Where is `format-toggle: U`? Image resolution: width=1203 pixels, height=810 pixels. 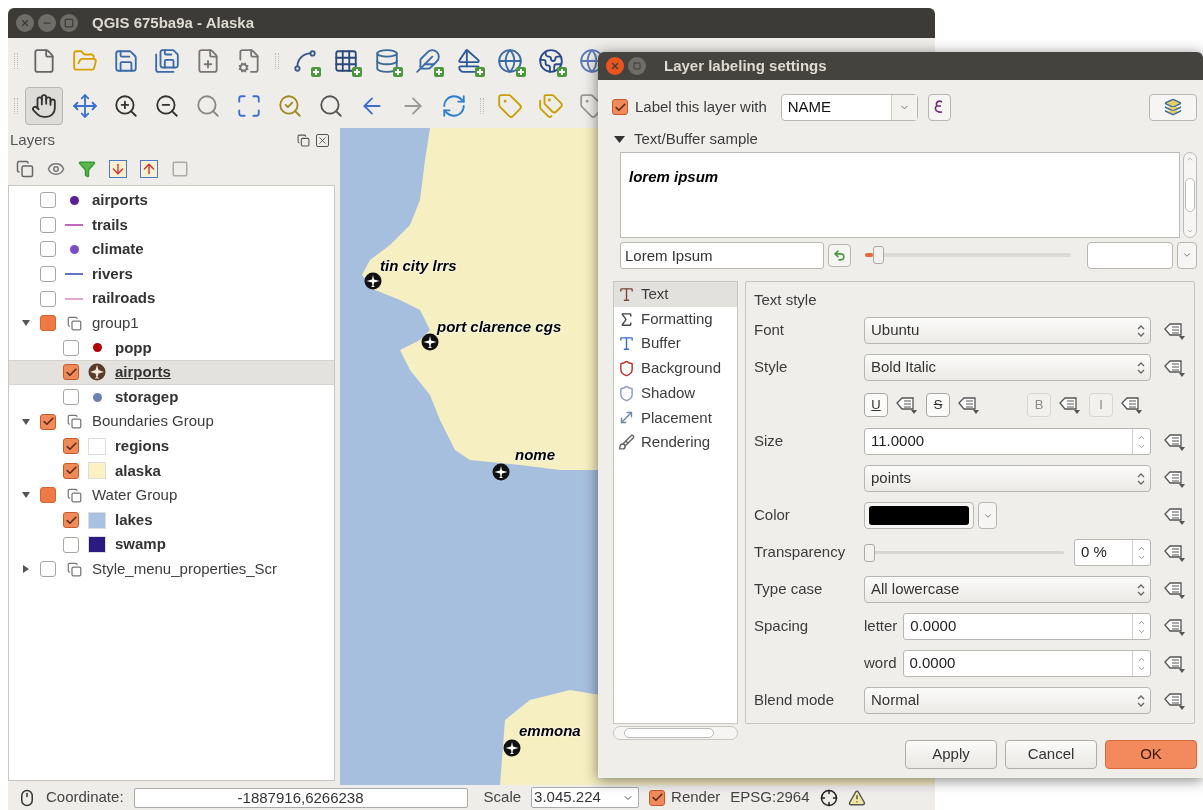 format-toggle: U is located at coordinates (876, 404).